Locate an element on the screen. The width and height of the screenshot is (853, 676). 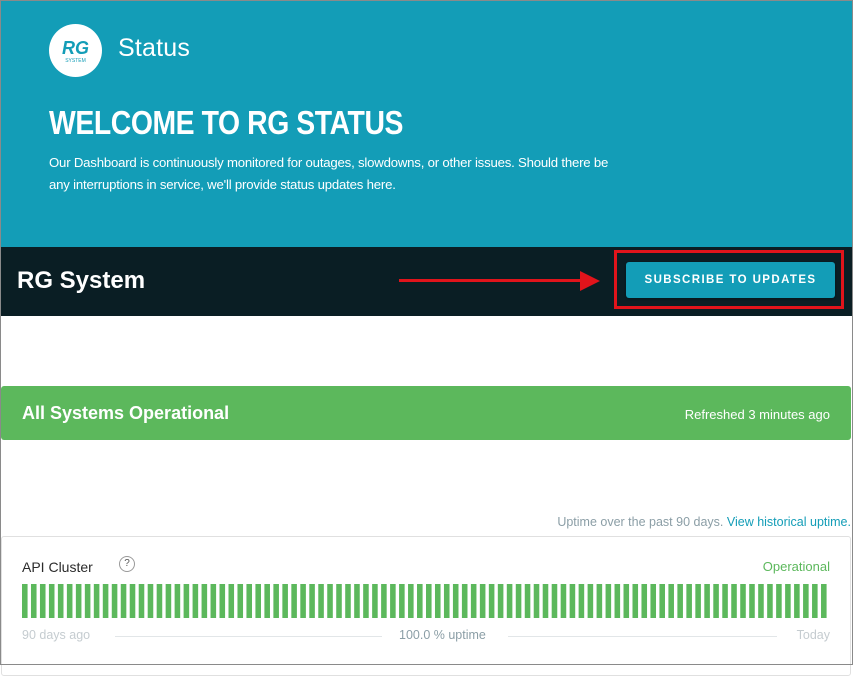
legend-start: 90 days ago is located at coordinates (56, 635).